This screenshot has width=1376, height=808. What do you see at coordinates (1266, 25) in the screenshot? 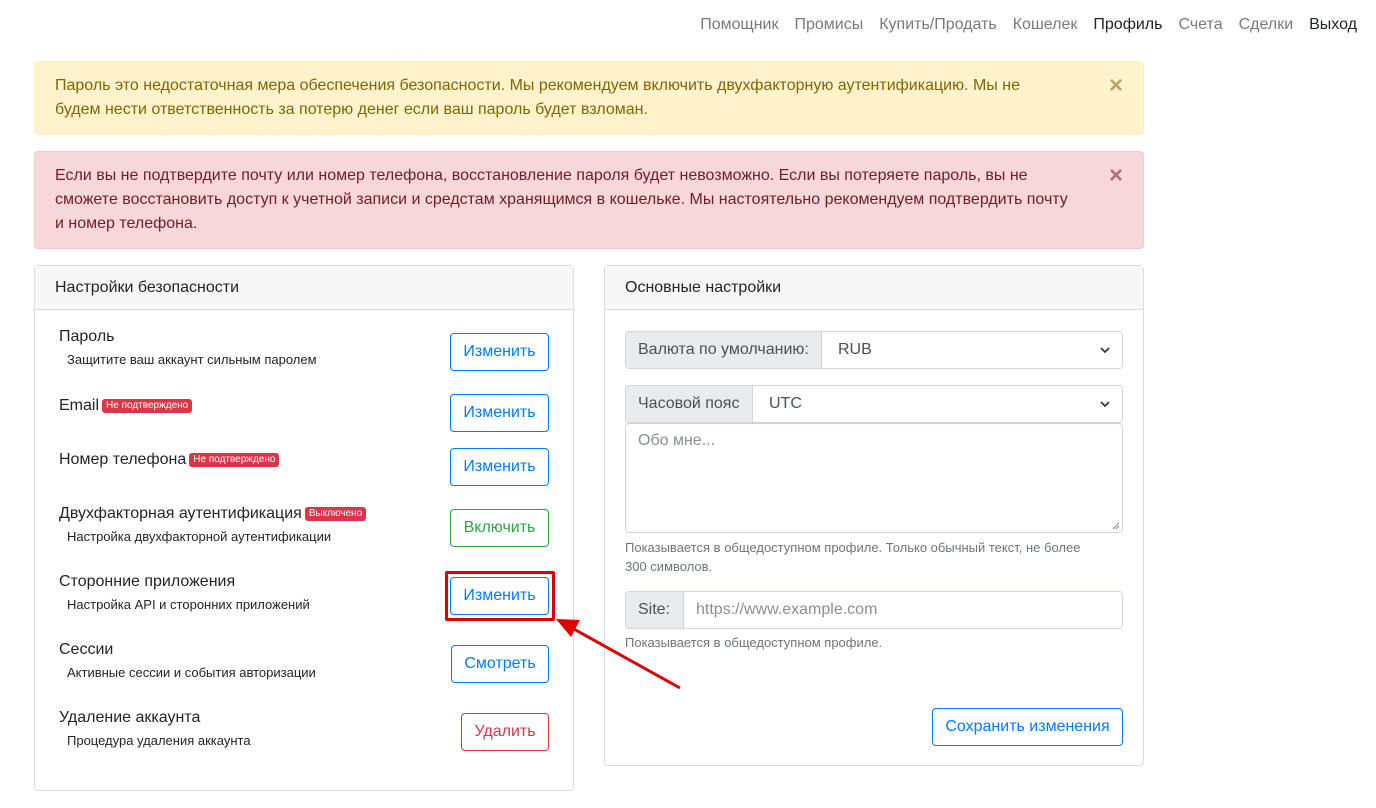
I see `nav-deals: Сделки` at bounding box center [1266, 25].